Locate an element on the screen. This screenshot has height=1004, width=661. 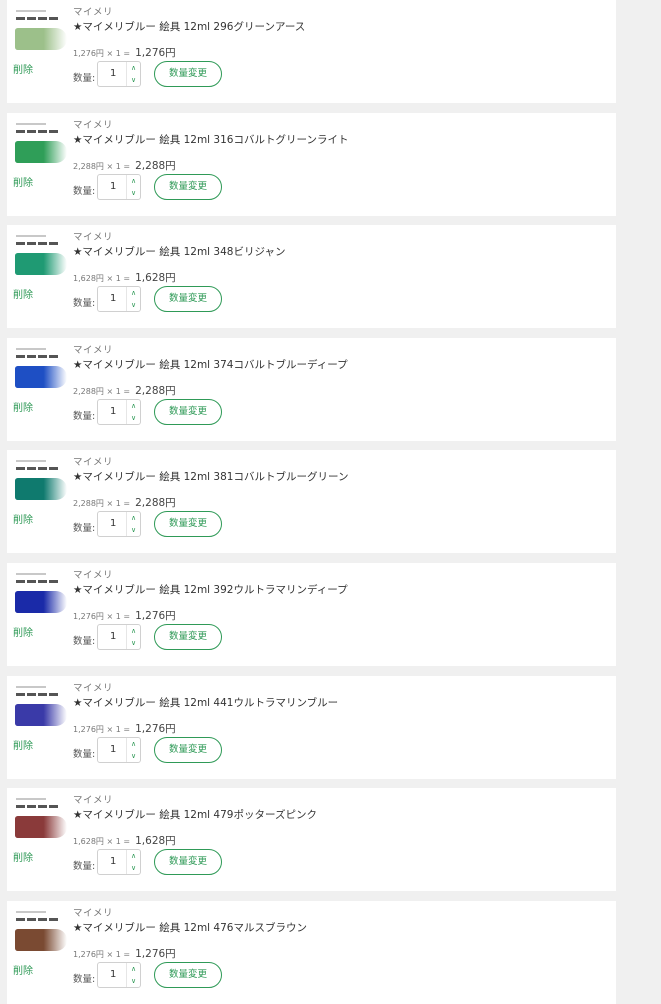
product-name-link: ★マイメリブルー 絵具 12ml 348ビリジャン is located at coordinates (179, 251).